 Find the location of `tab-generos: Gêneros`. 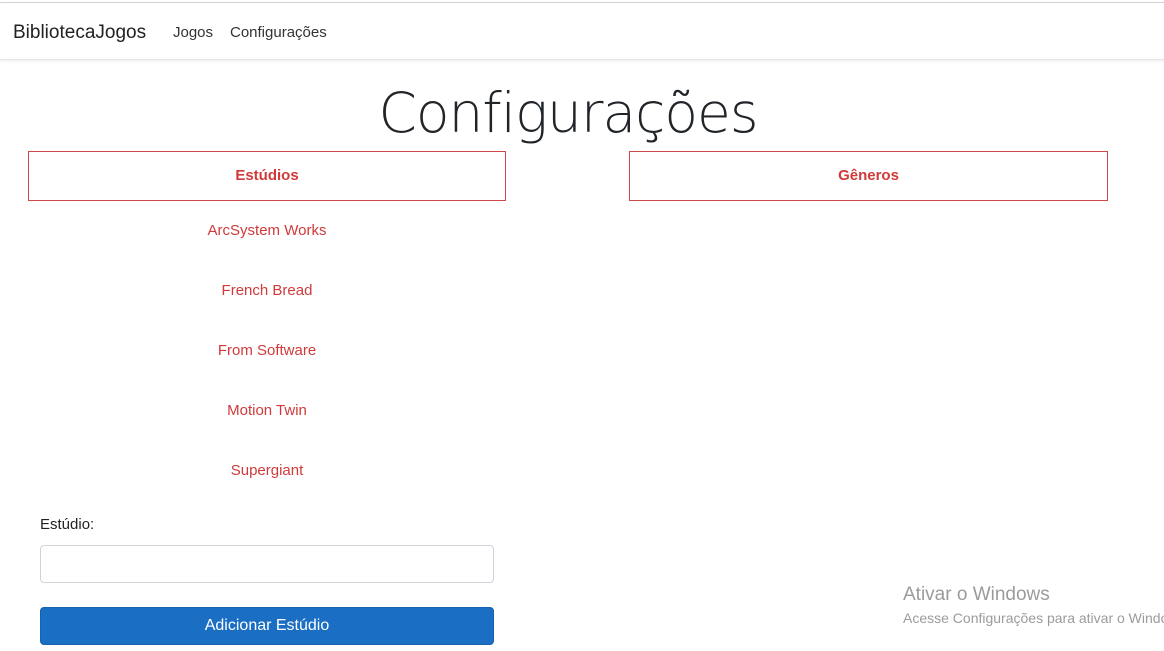

tab-generos: Gêneros is located at coordinates (868, 176).